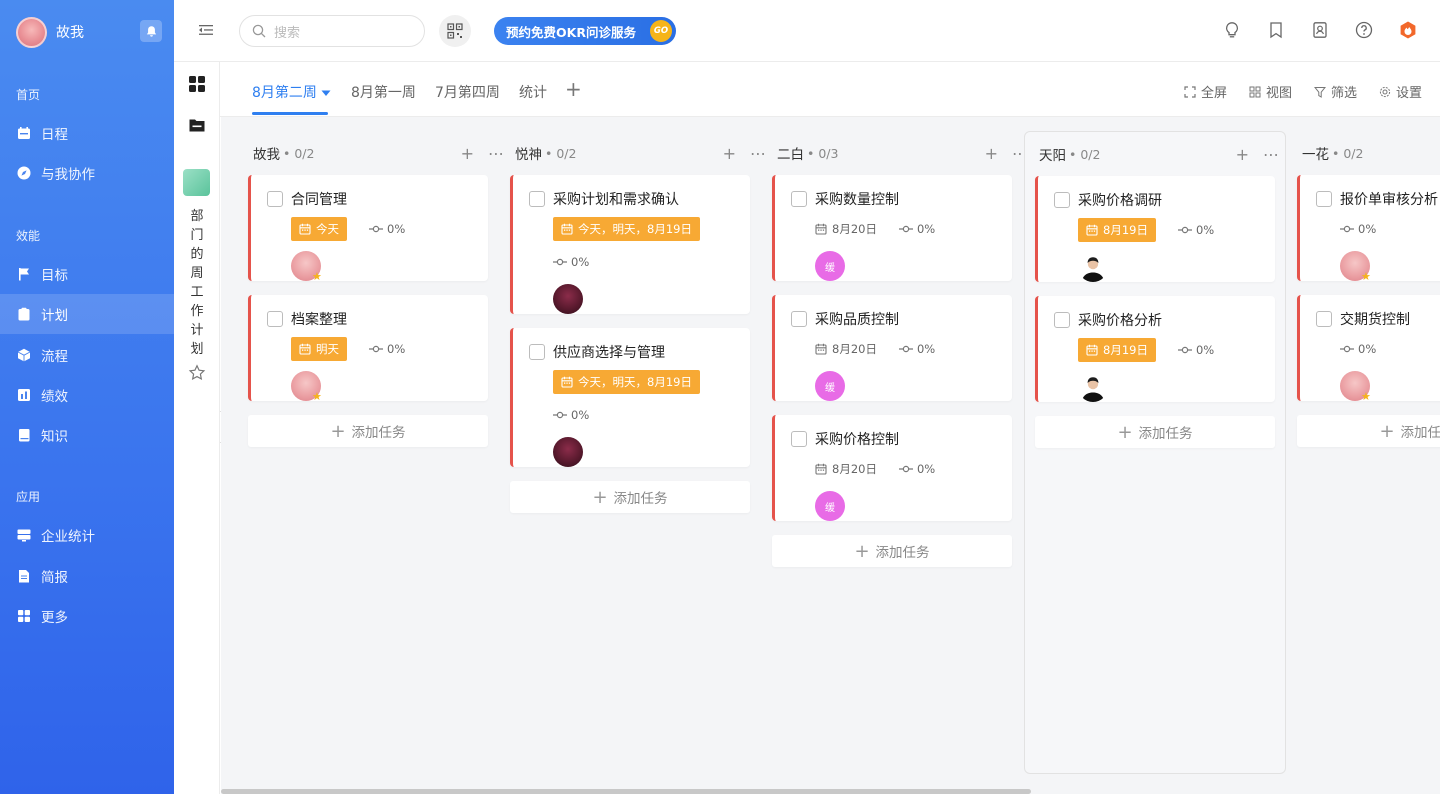 This screenshot has width=1440, height=794. What do you see at coordinates (903, 153) in the screenshot?
I see `column-header: 二白 • 0/3 + ⋯` at bounding box center [903, 153].